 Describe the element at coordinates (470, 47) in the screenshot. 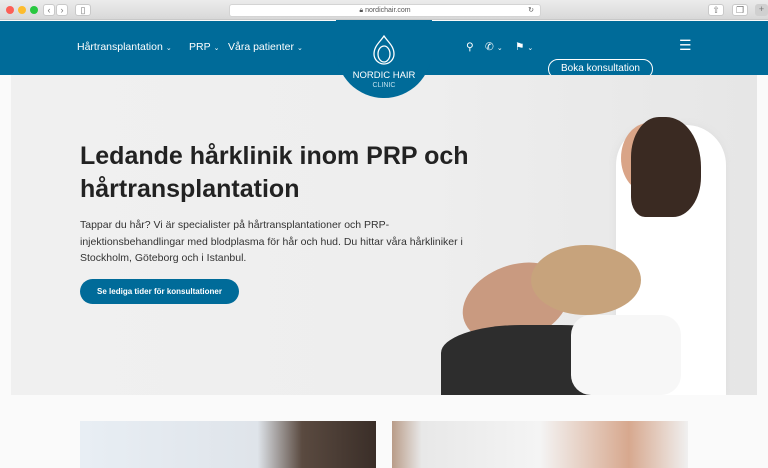

I see `search-icon: ⚲` at that location.